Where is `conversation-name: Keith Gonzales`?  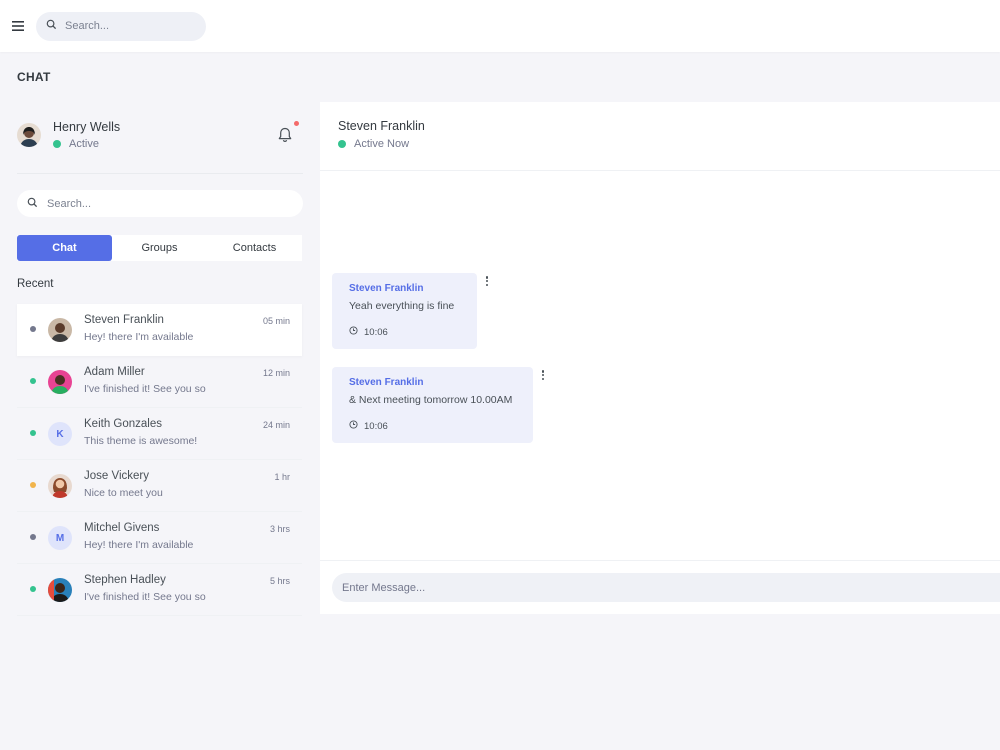 conversation-name: Keith Gonzales is located at coordinates (123, 424).